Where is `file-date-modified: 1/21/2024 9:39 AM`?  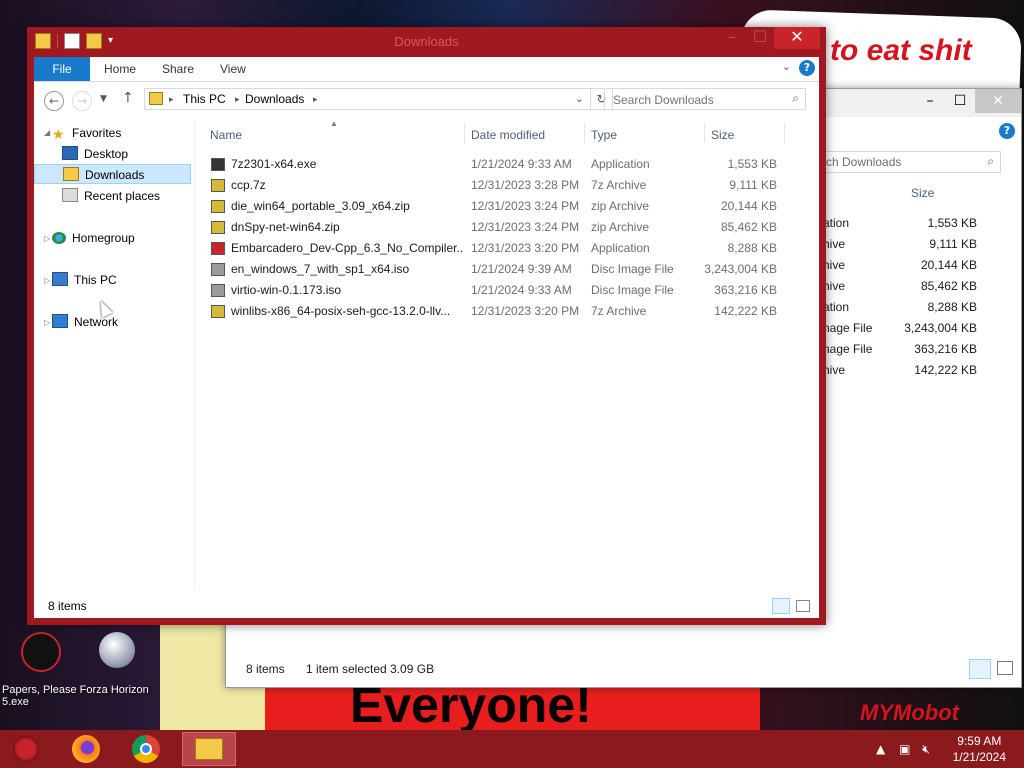
file-date-modified: 1/21/2024 9:39 AM is located at coordinates (521, 269).